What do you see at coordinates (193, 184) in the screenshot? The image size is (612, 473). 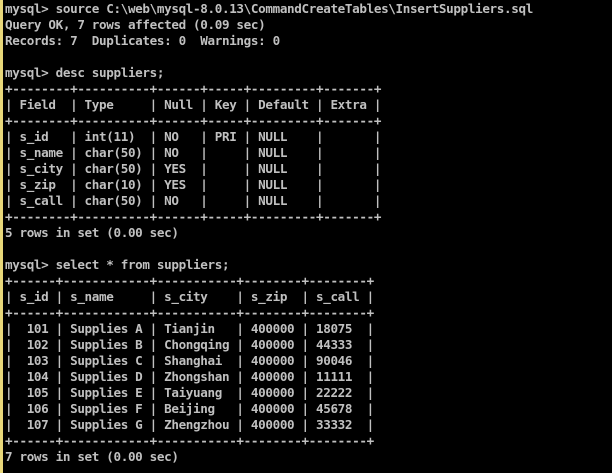 I see `table-row: | s_zip | char(10) | YES | | NULL | |` at bounding box center [193, 184].